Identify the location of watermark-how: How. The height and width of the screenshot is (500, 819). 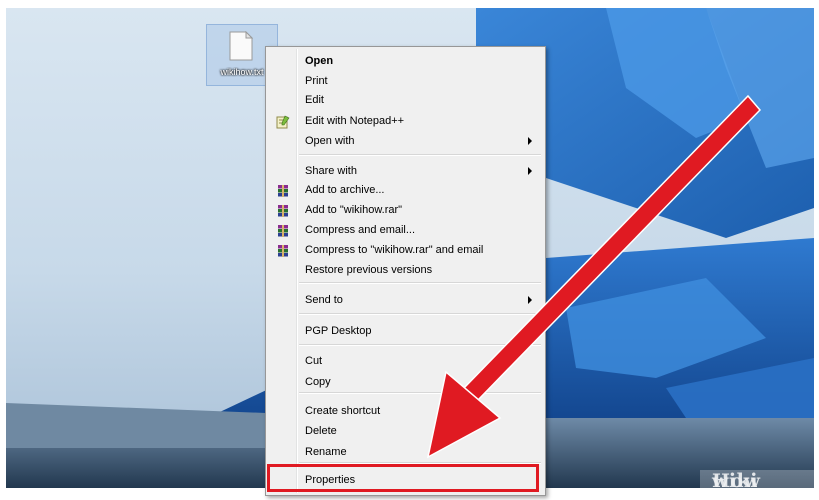
(736, 481).